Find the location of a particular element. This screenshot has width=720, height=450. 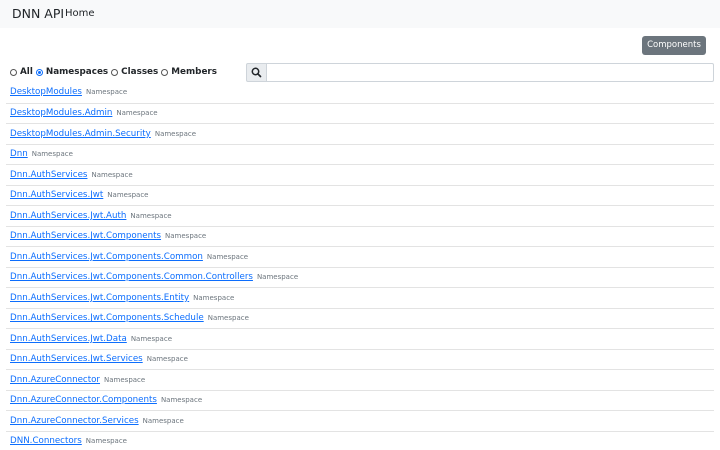

search-icon is located at coordinates (256, 72).